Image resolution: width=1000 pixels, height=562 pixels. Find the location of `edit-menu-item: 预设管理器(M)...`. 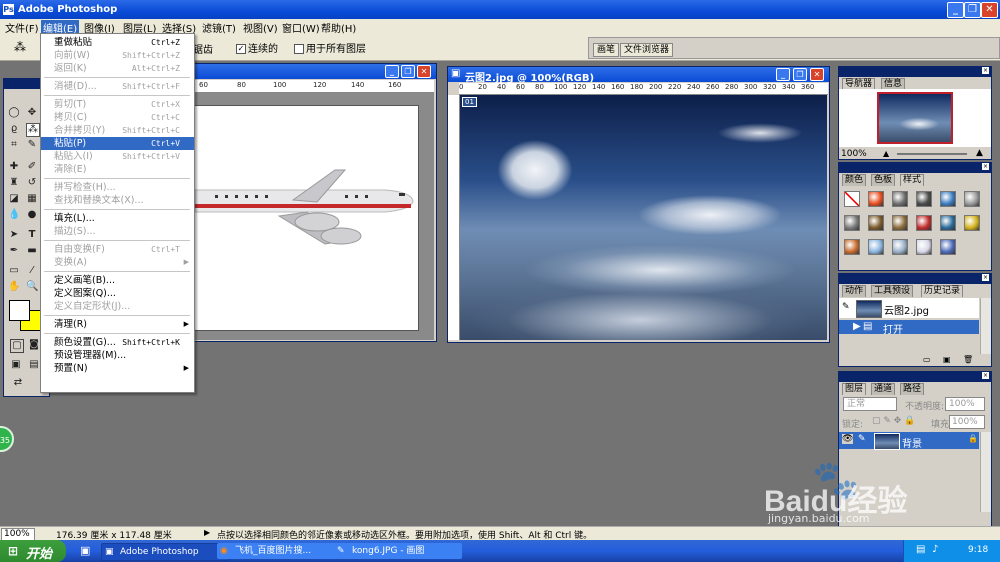

edit-menu-item: 预设管理器(M)... is located at coordinates (117, 355).